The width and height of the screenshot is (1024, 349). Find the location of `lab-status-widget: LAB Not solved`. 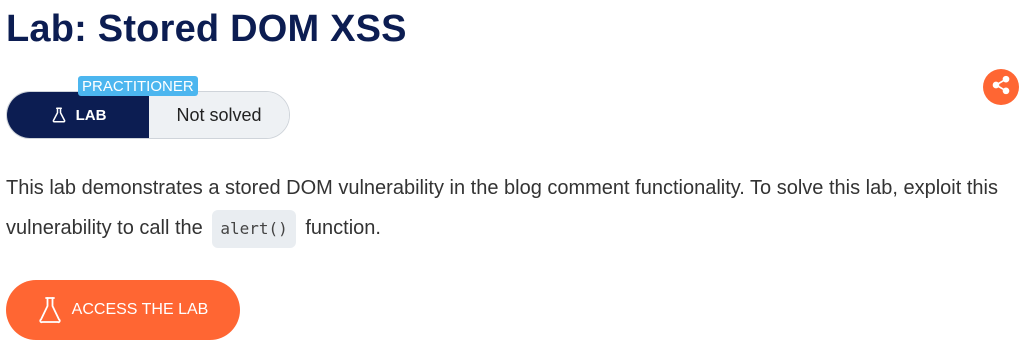

lab-status-widget: LAB Not solved is located at coordinates (148, 115).